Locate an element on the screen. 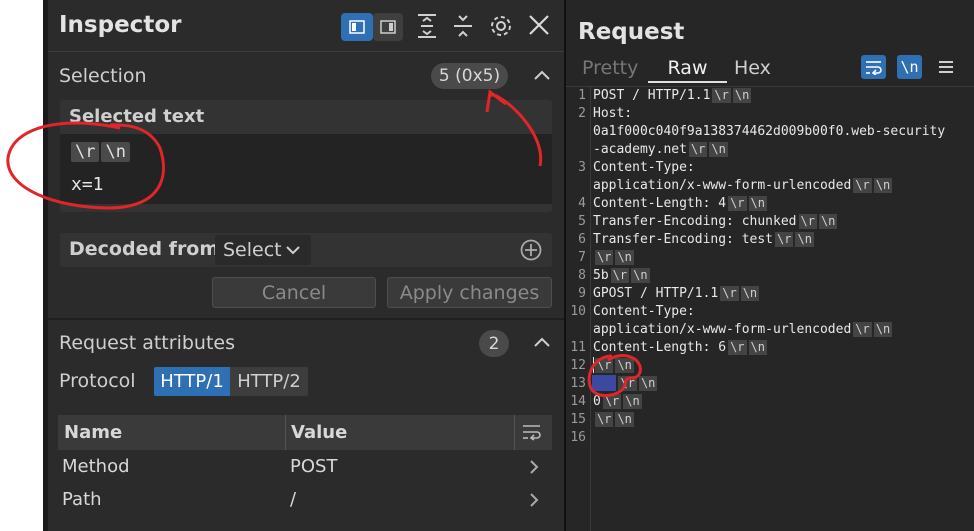 The image size is (974, 531). line-number: 8 is located at coordinates (582, 275).